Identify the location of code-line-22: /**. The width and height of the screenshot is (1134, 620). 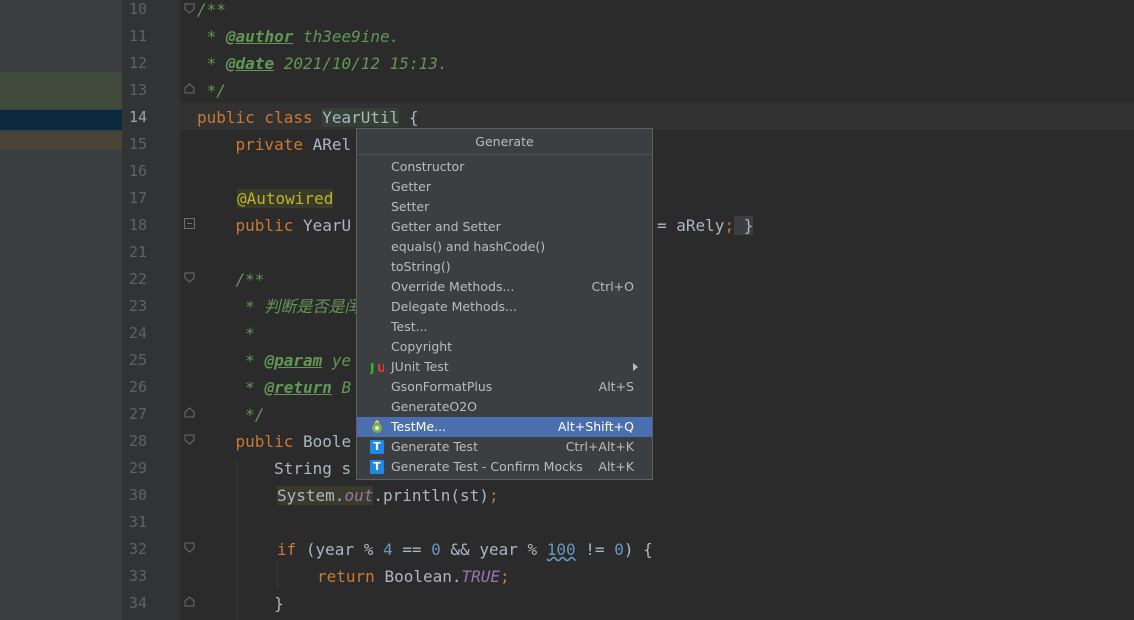
(231, 279).